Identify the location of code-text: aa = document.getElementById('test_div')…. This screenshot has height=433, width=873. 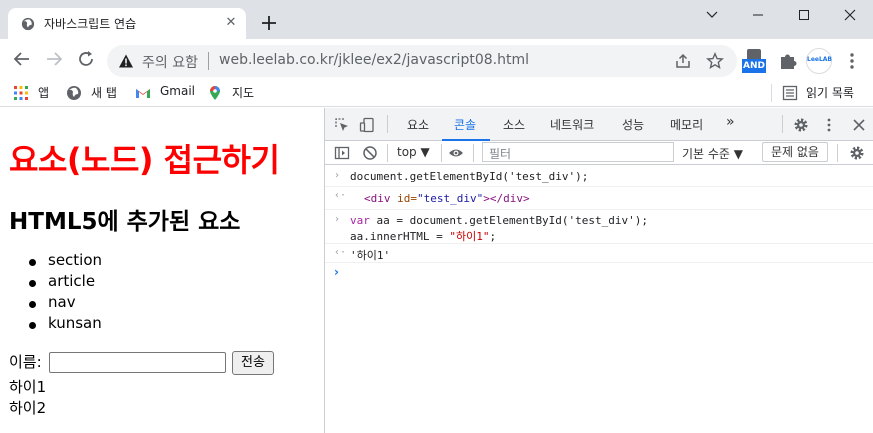
(509, 220).